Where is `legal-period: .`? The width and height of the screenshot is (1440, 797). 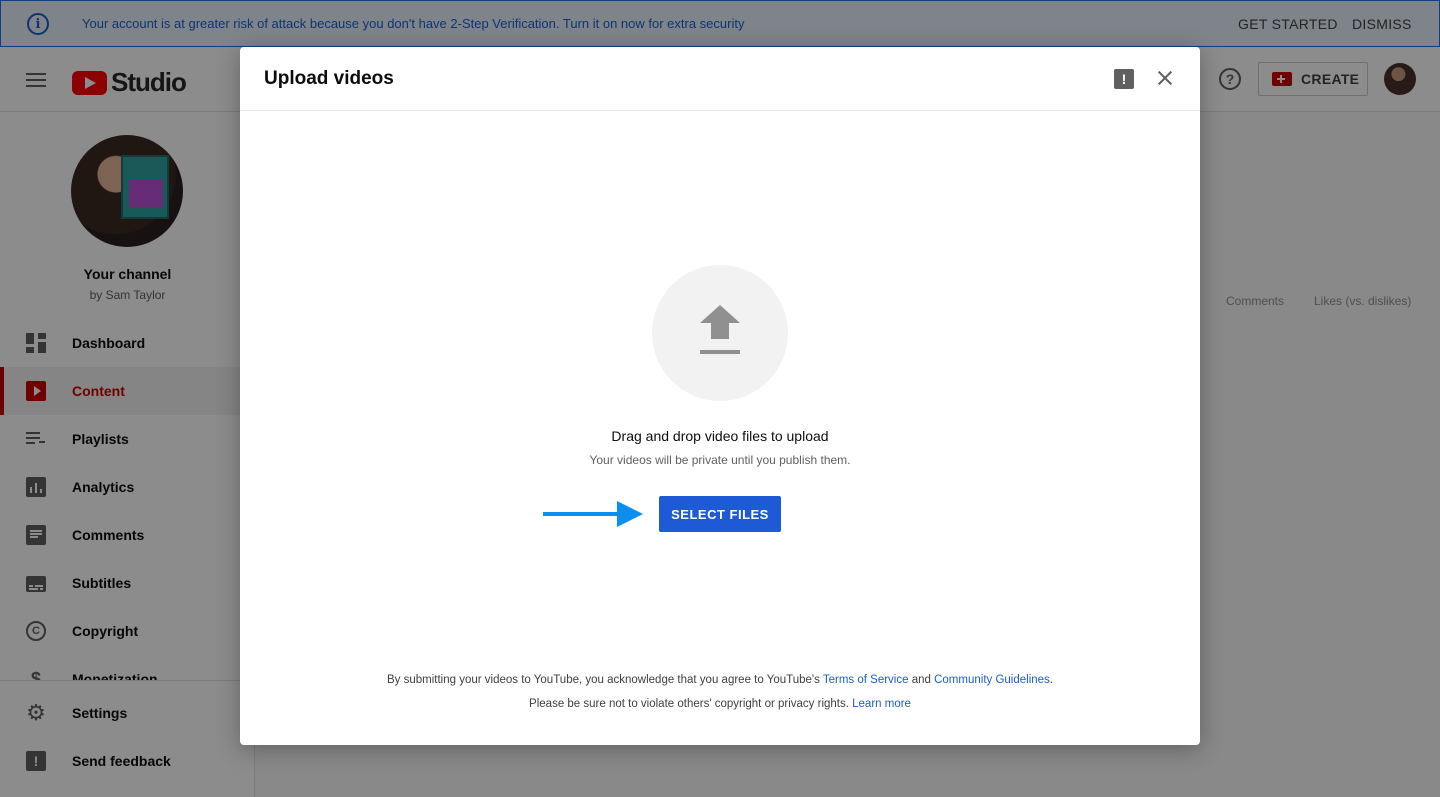
legal-period: . is located at coordinates (1051, 680).